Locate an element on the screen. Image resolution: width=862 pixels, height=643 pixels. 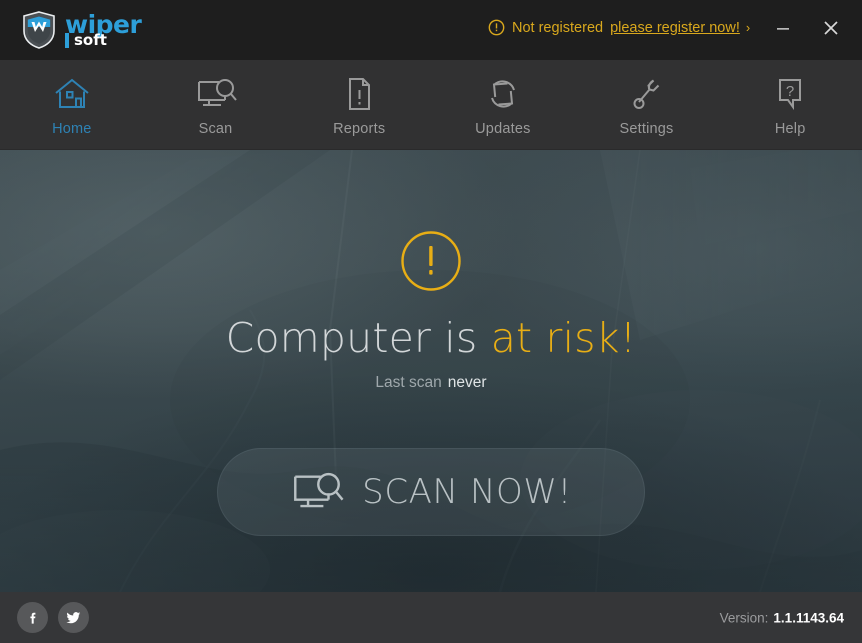
status-headline: Computer is at risk! is located at coordinates (431, 338).